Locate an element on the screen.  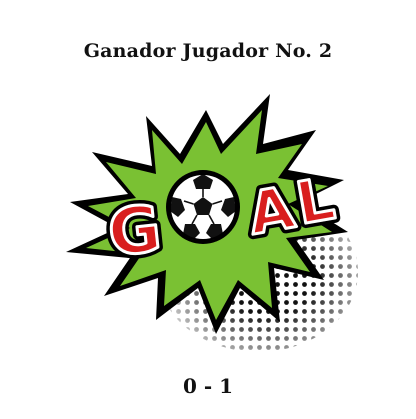
svg-text: G is located at coordinates (135, 231).